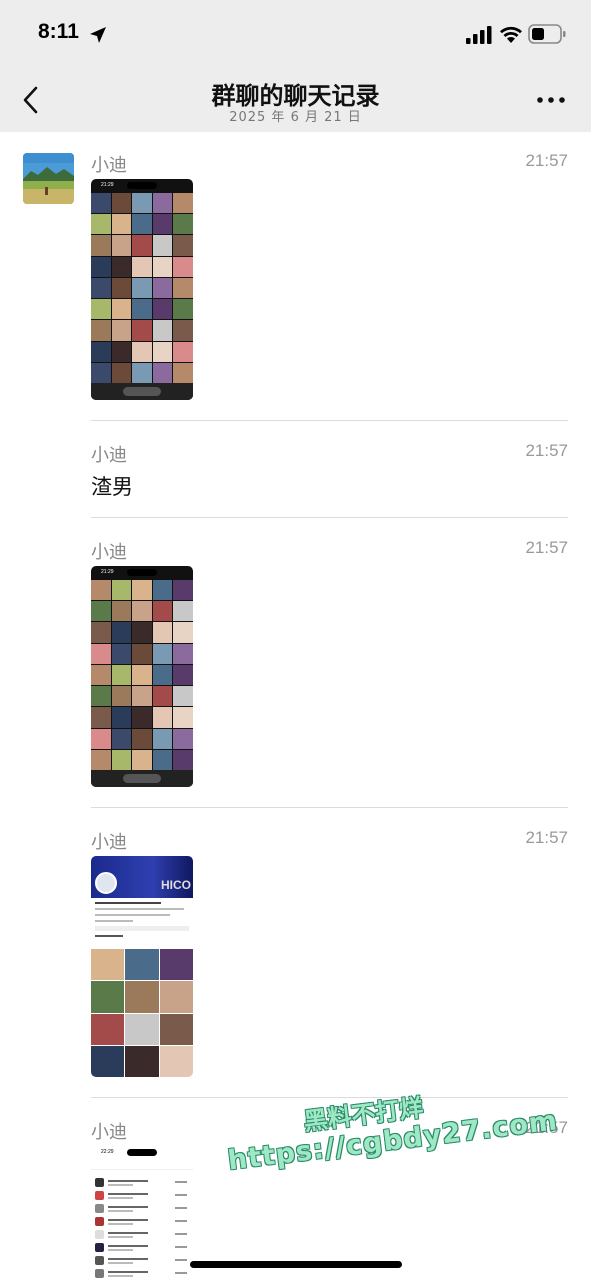  Describe the element at coordinates (112, 486) in the screenshot. I see `message-text: 渣男` at that location.